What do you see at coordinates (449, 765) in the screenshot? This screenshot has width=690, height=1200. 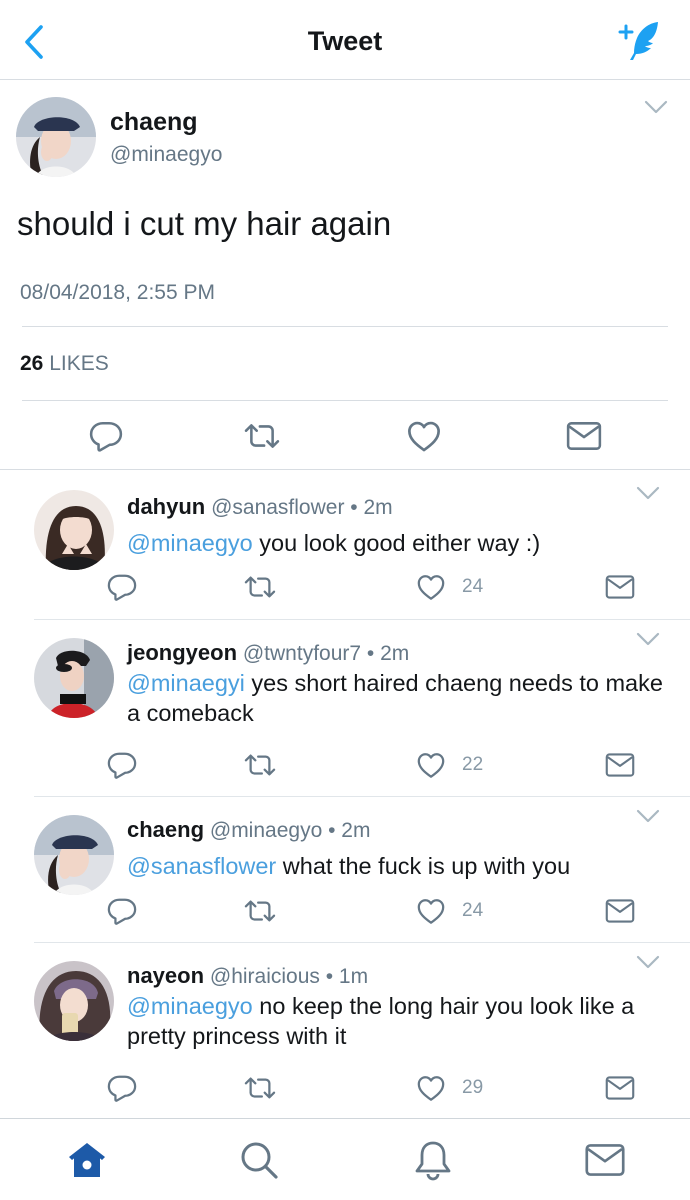 I see `like-button: 22` at bounding box center [449, 765].